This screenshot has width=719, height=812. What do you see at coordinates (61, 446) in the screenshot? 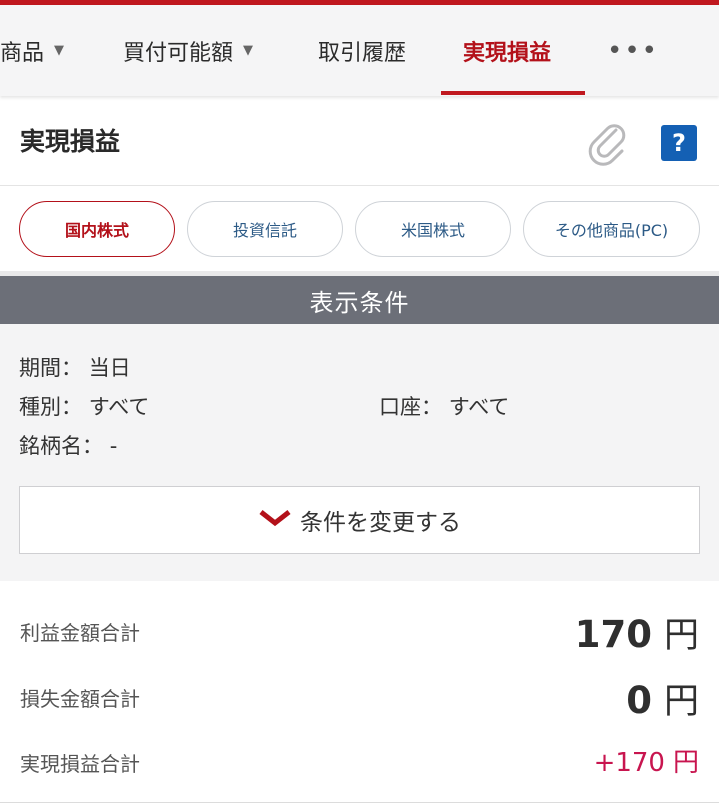
I see `name-label: 銘柄名：` at bounding box center [61, 446].